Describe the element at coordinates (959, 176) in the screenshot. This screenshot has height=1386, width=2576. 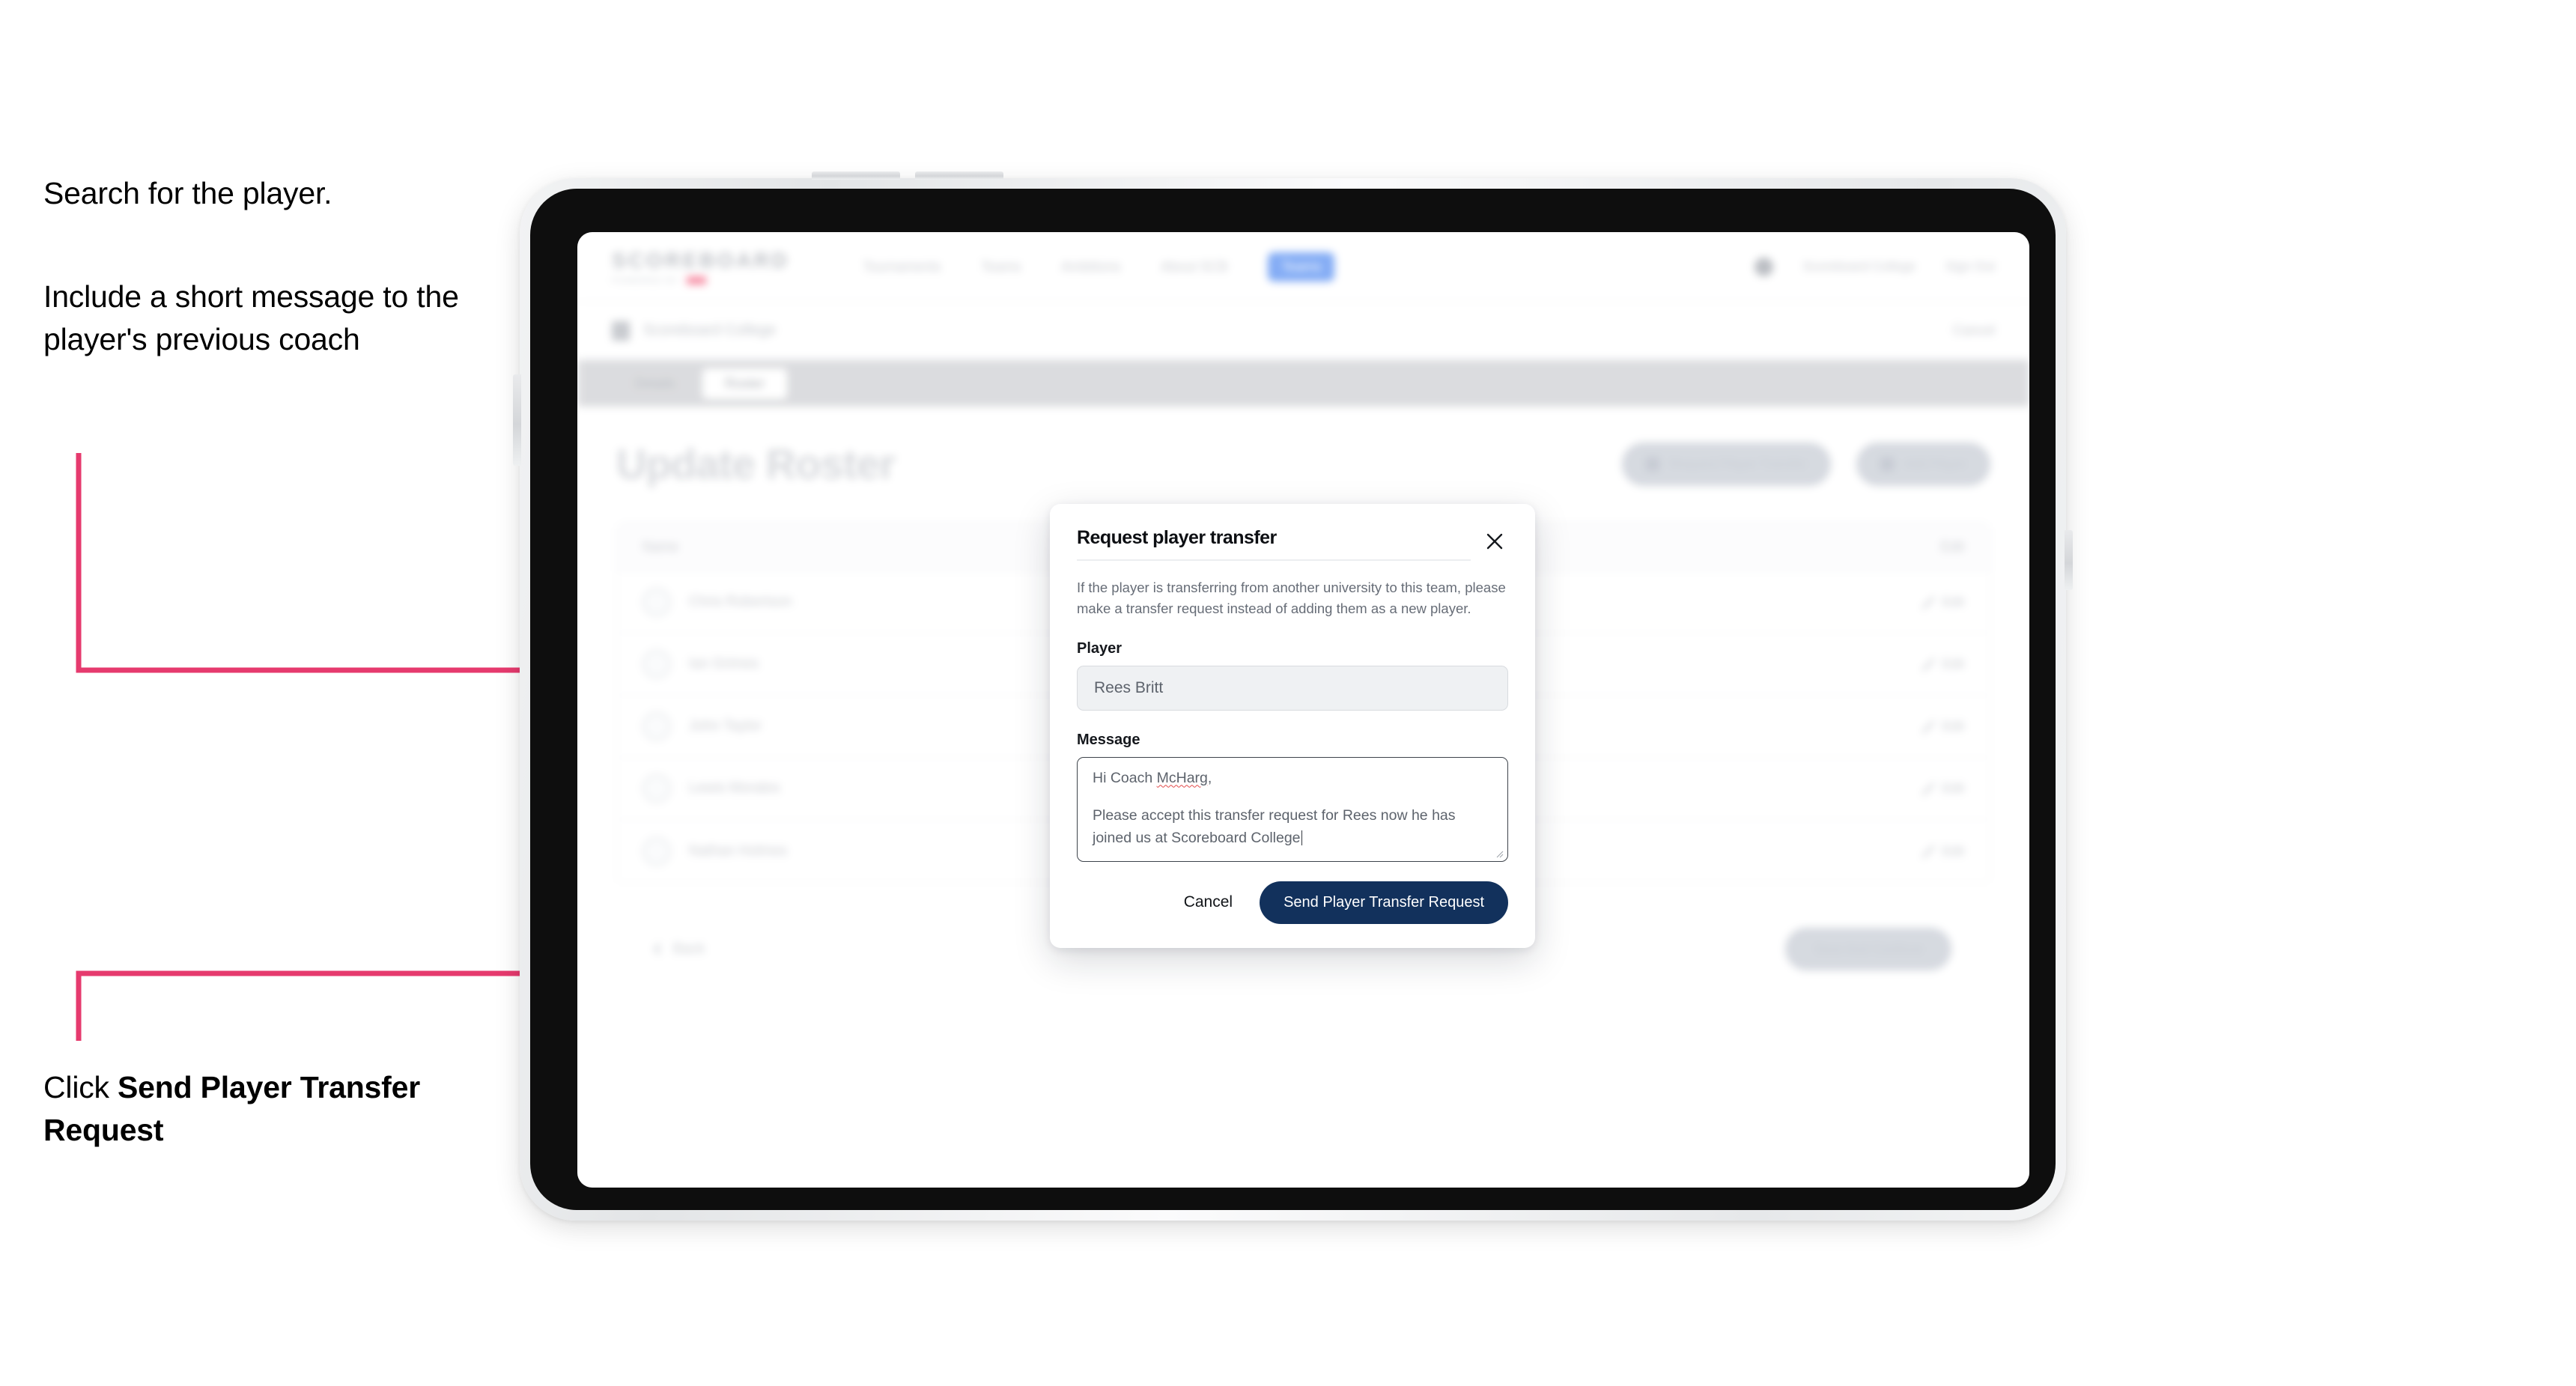
I see `volume-down-button` at that location.